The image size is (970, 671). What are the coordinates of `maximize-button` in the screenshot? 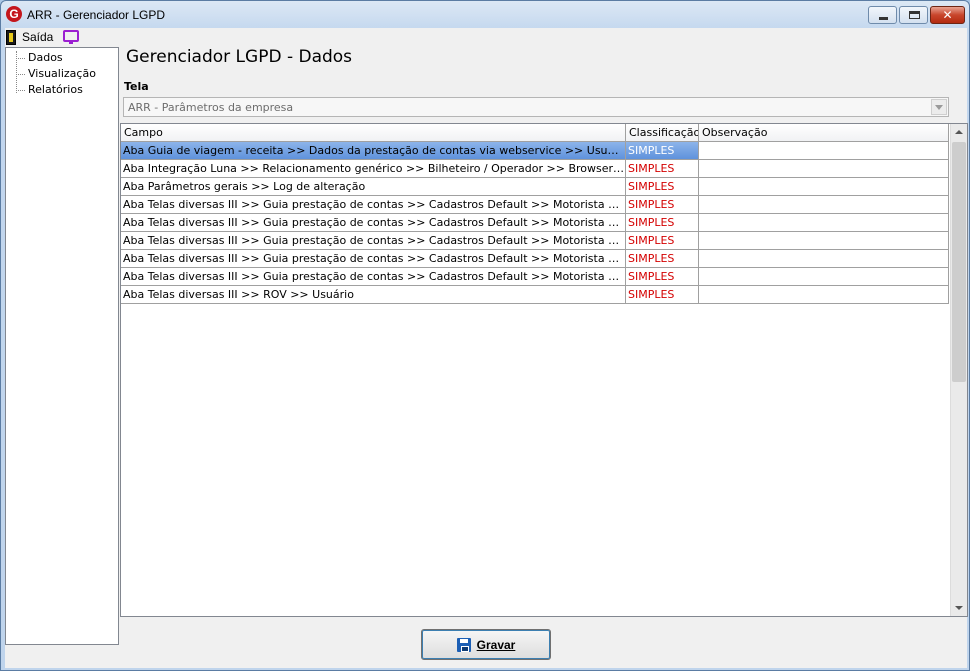 It's located at (913, 15).